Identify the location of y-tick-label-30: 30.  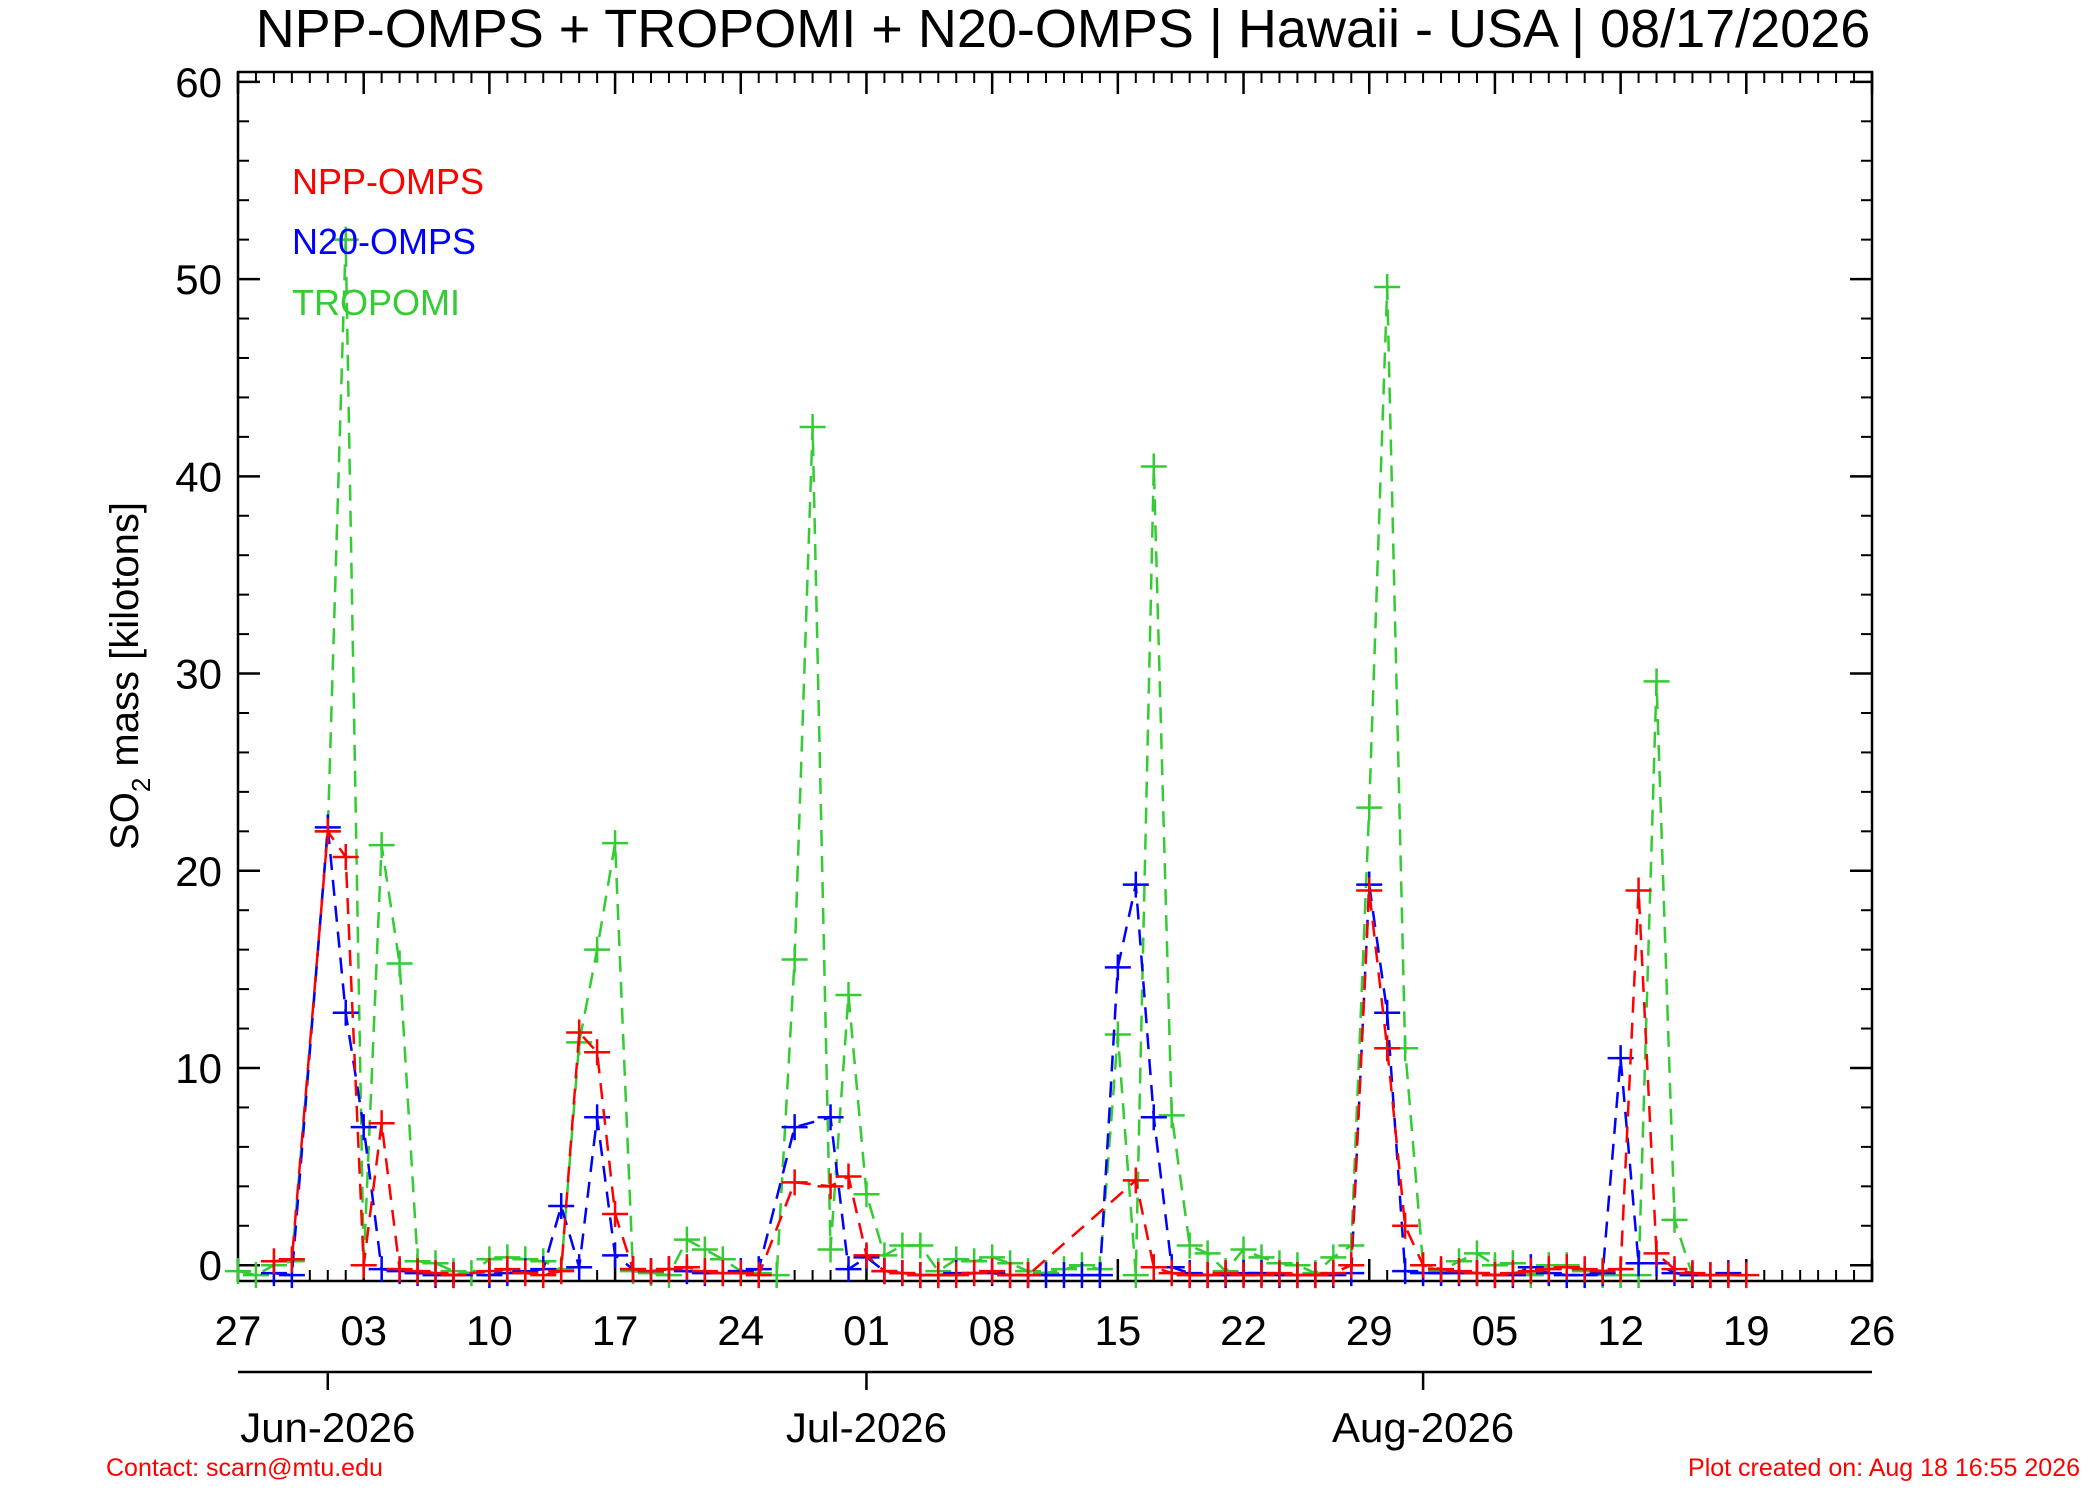
(198, 674).